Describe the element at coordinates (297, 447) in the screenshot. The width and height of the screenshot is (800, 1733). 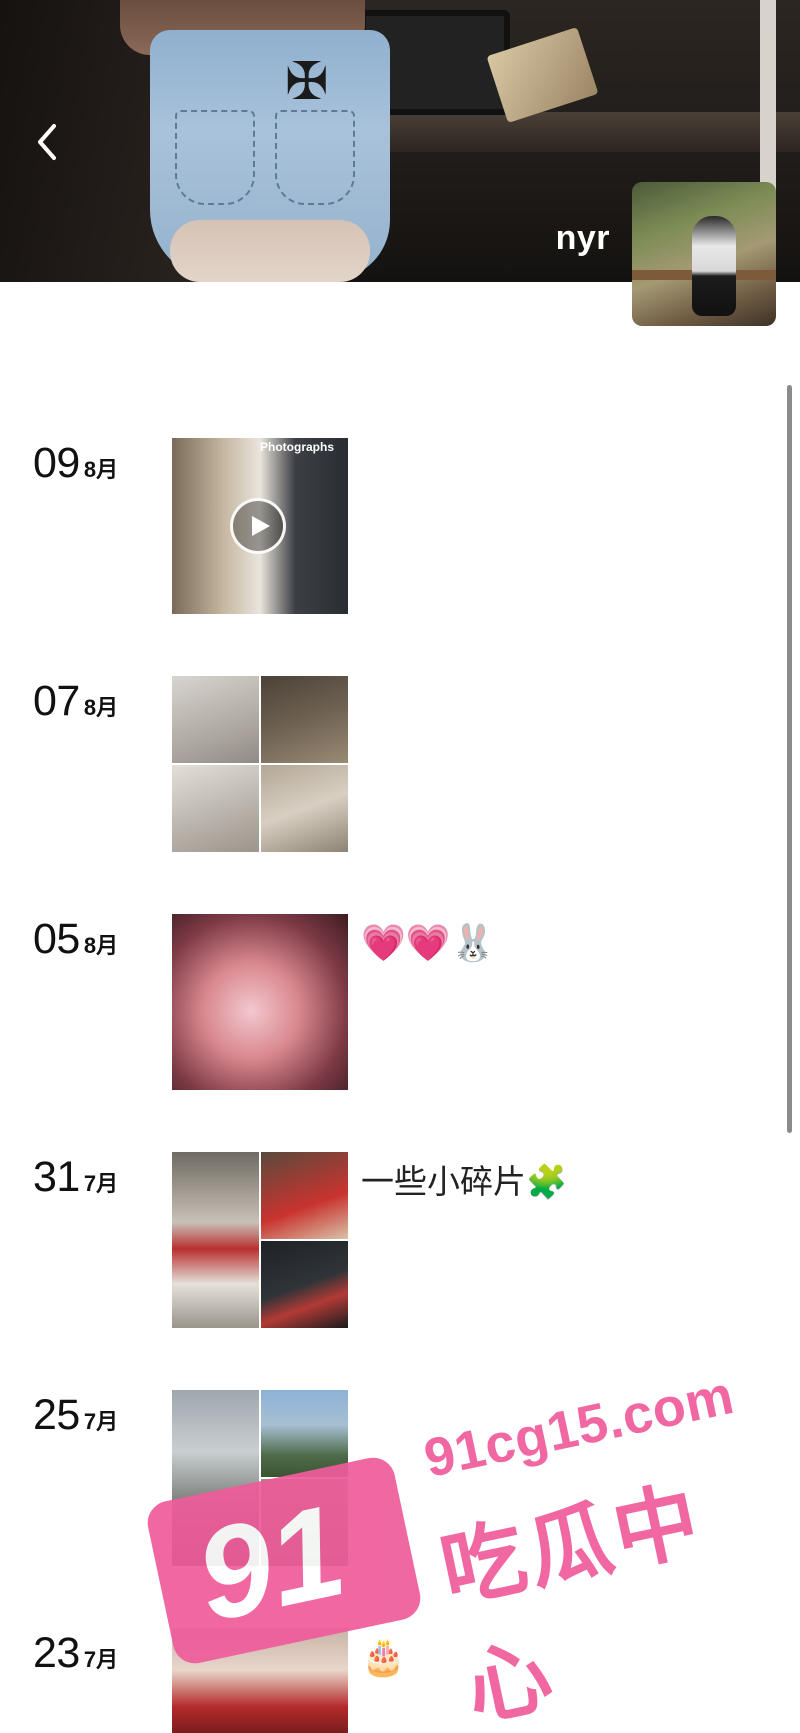
I see `thumbnail-text: Photographs` at that location.